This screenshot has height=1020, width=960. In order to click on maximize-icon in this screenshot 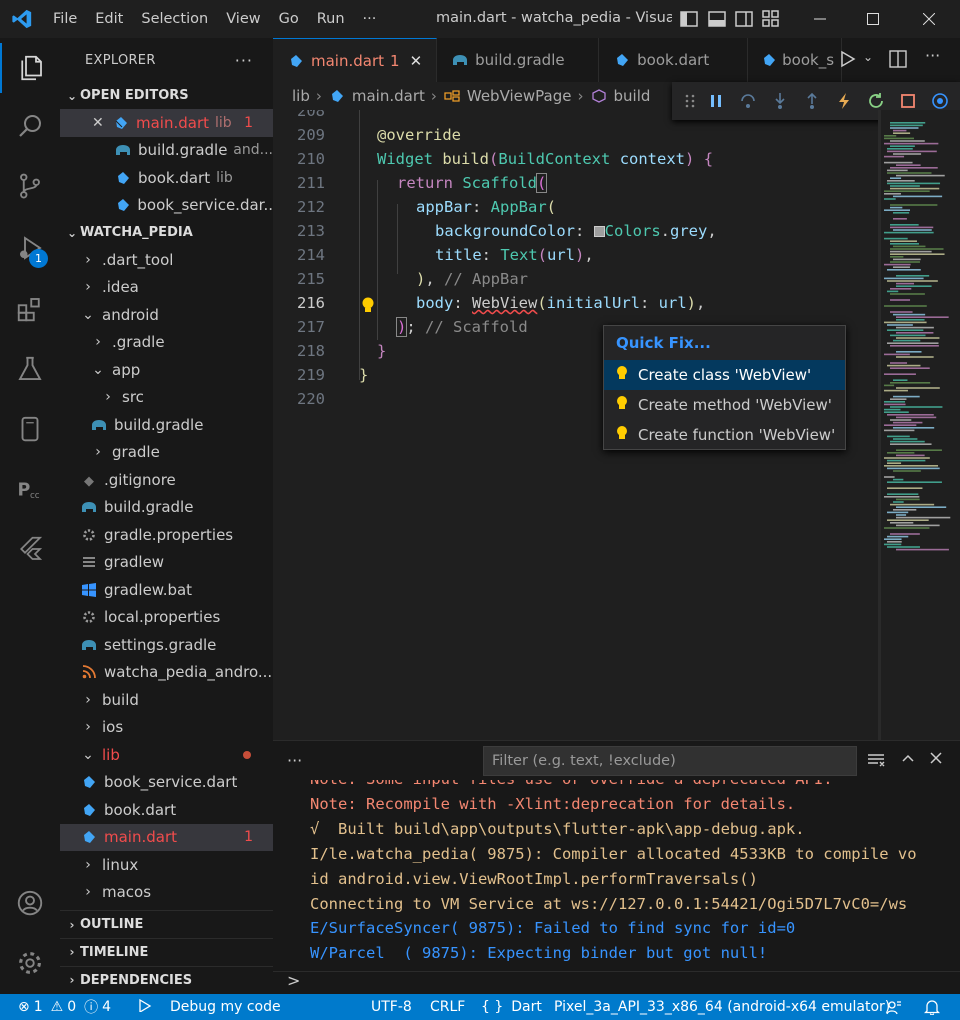, I will do `click(873, 19)`.